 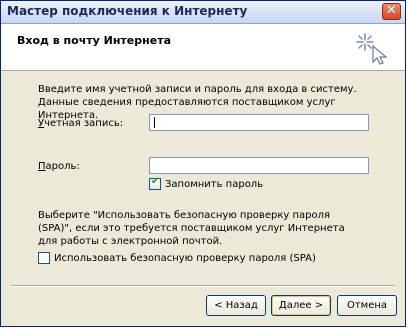 I want to click on checkmark-icon: ✔, so click(x=155, y=181).